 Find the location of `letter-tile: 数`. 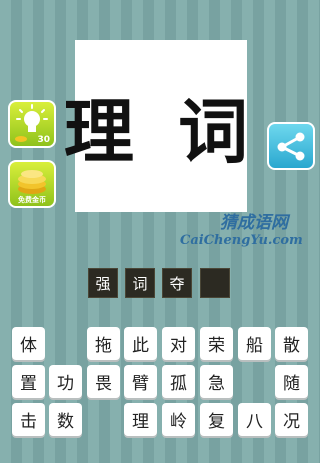

letter-tile: 数 is located at coordinates (65, 419).